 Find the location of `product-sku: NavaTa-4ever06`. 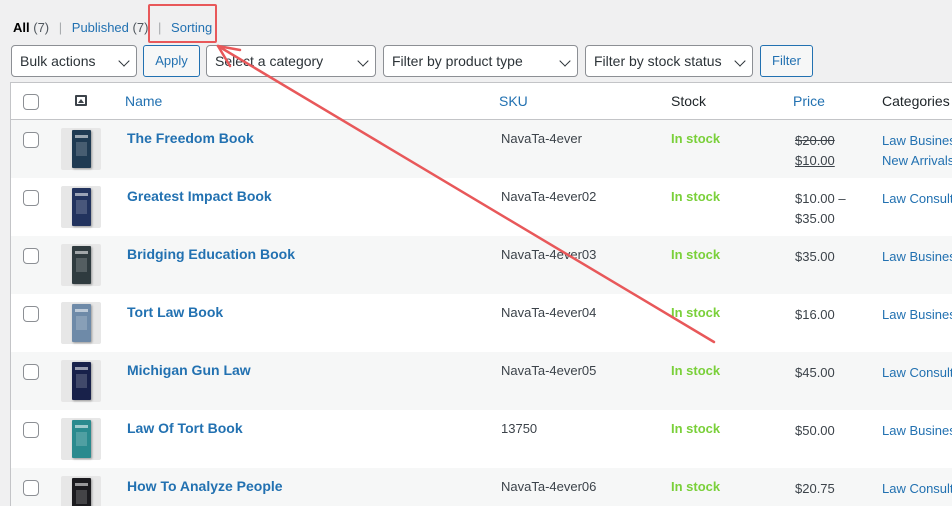

product-sku: NavaTa-4ever06 is located at coordinates (549, 486).